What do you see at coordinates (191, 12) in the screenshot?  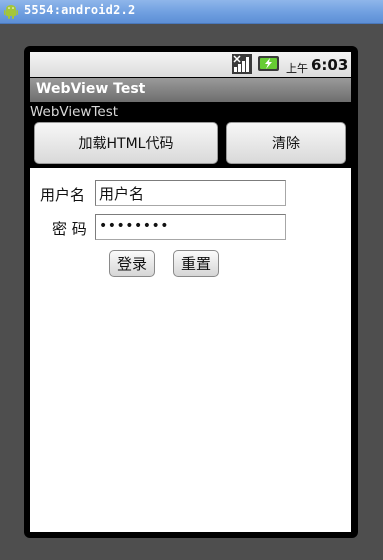 I see `window-title-bar: 5554:android2.2` at bounding box center [191, 12].